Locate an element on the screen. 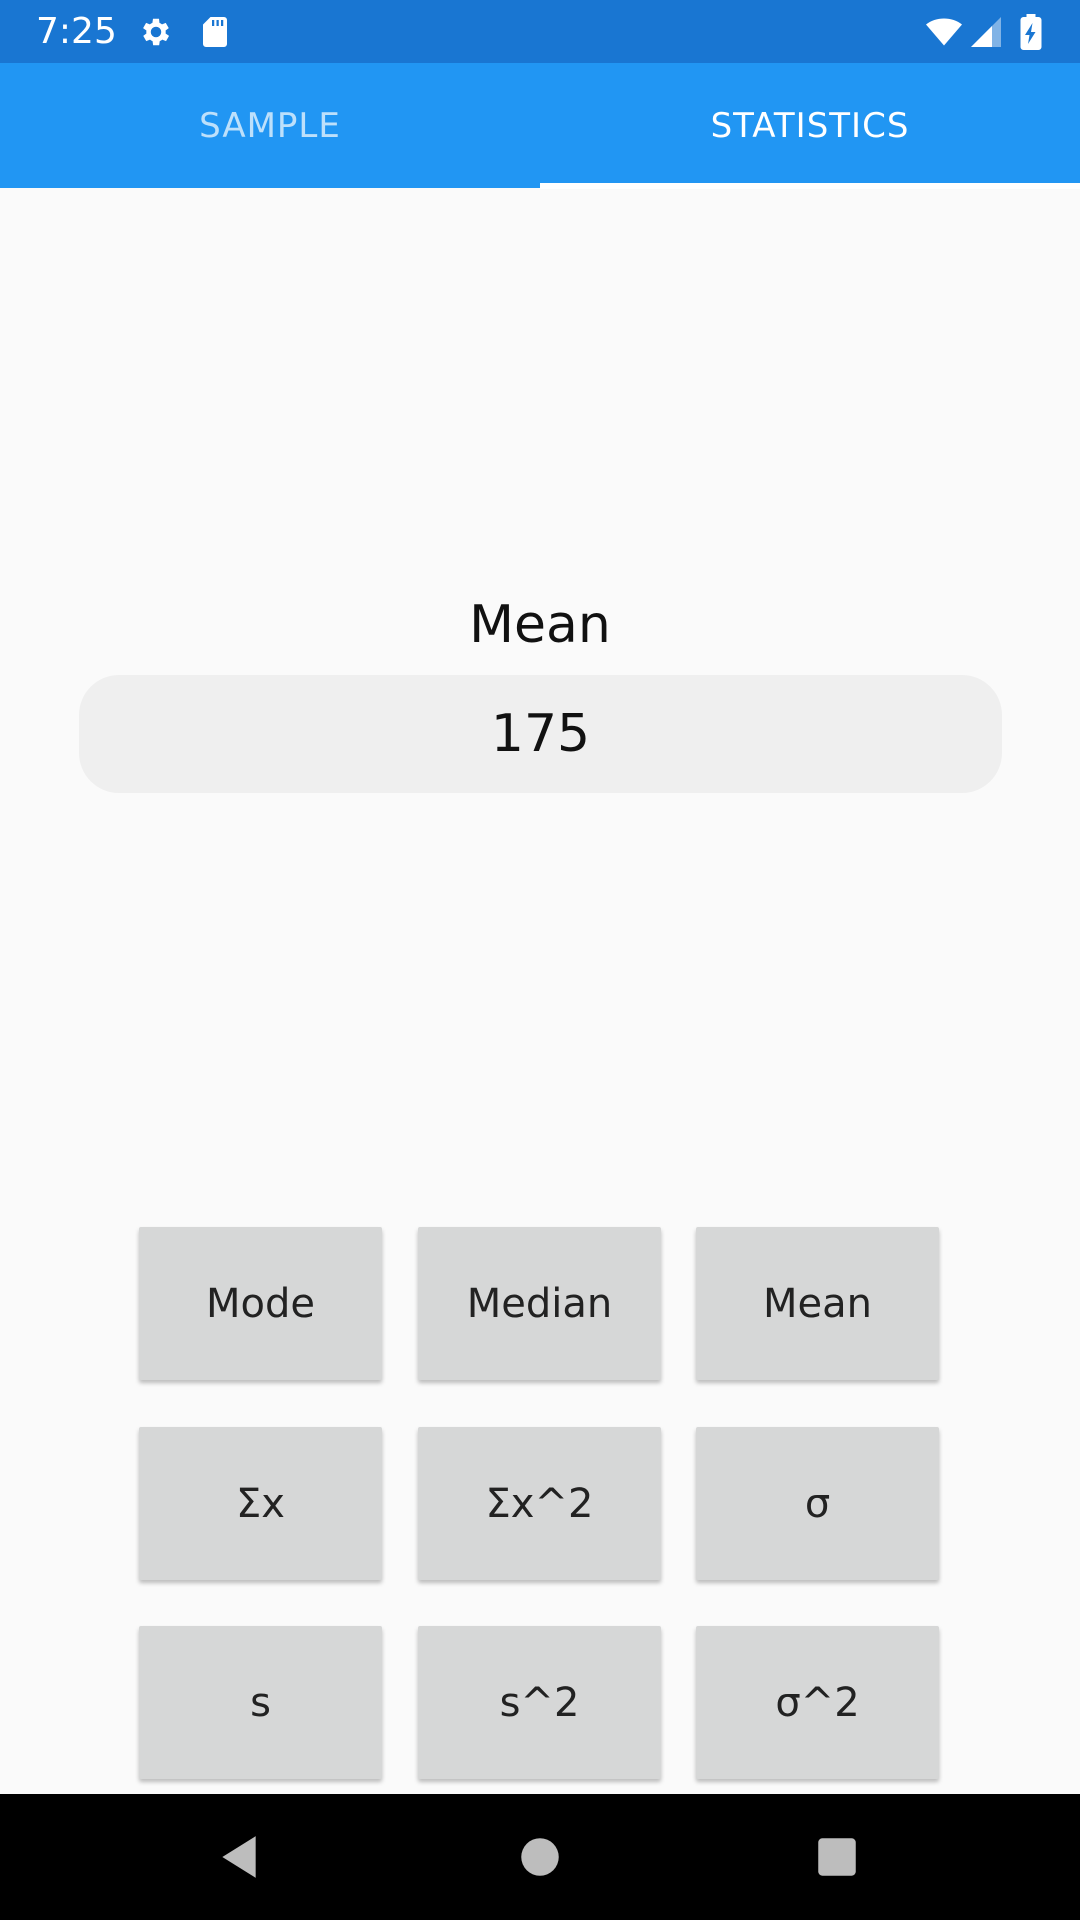 The height and width of the screenshot is (1920, 1080). median-button: Median is located at coordinates (539, 1303).